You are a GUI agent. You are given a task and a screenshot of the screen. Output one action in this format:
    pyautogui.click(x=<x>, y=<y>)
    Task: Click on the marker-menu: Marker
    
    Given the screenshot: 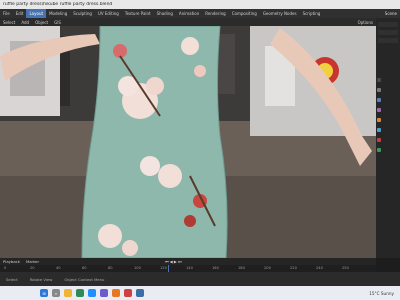 What is the action you would take?
    pyautogui.click(x=32, y=261)
    